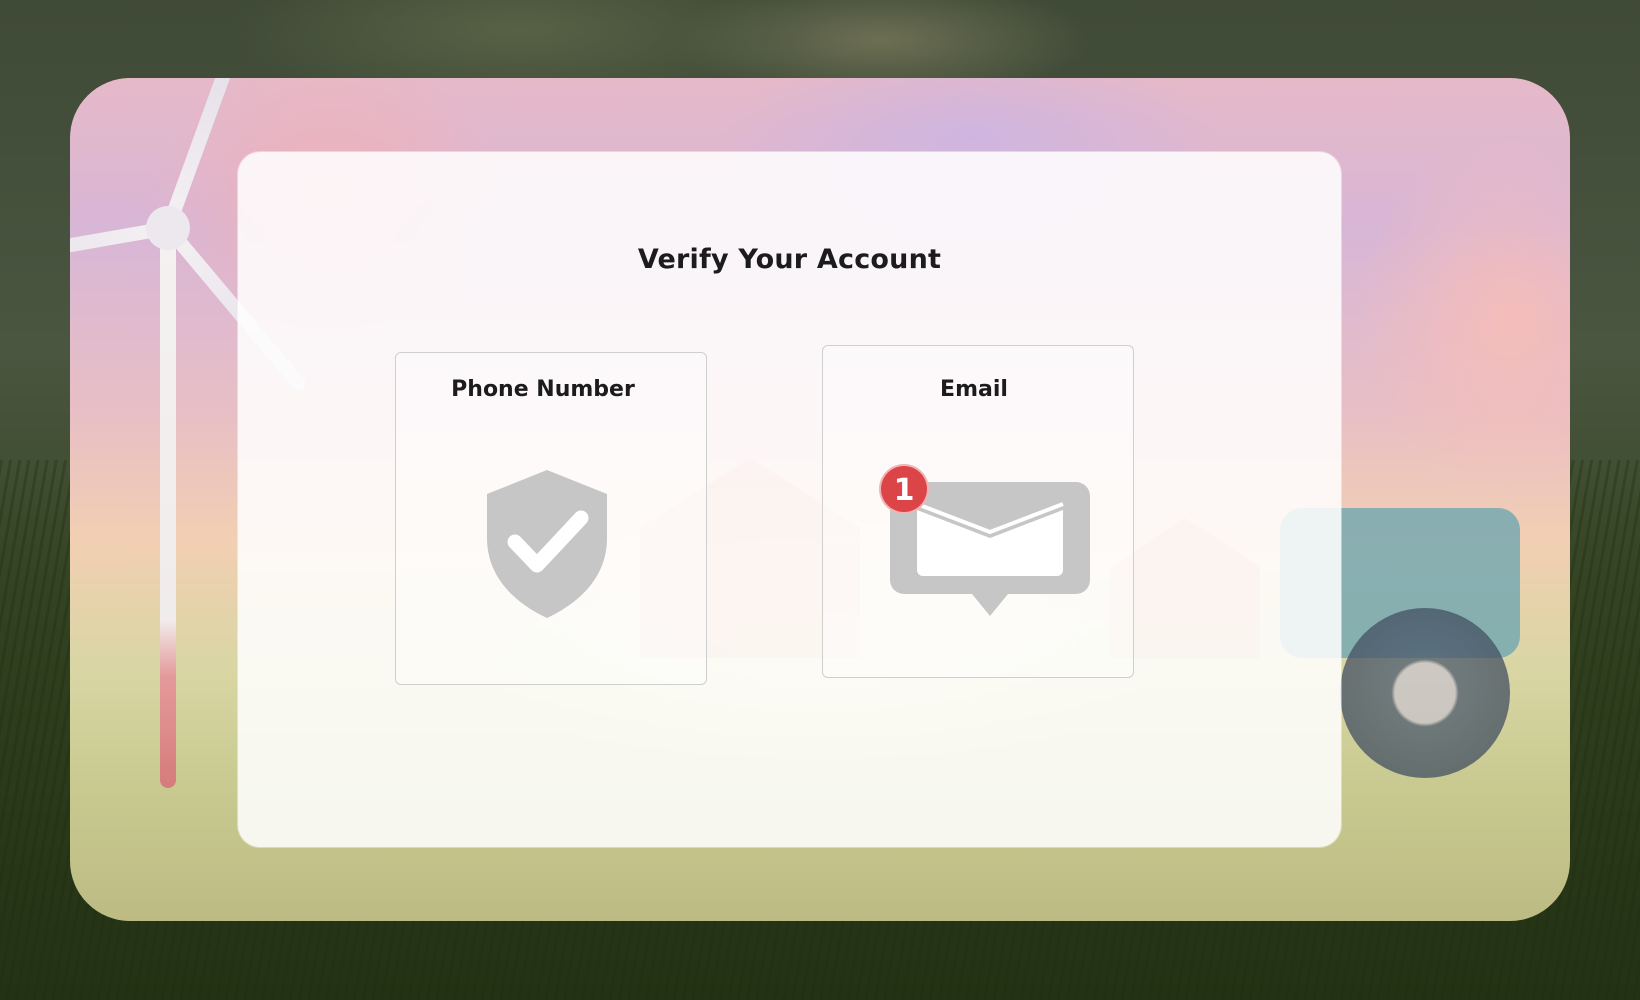 This screenshot has width=1640, height=1000. I want to click on email-label: Email, so click(974, 389).